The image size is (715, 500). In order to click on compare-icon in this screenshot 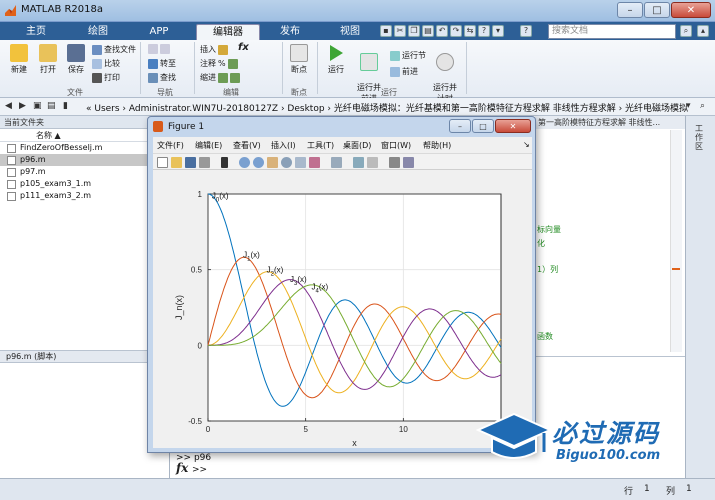, I will do `click(97, 63)`.